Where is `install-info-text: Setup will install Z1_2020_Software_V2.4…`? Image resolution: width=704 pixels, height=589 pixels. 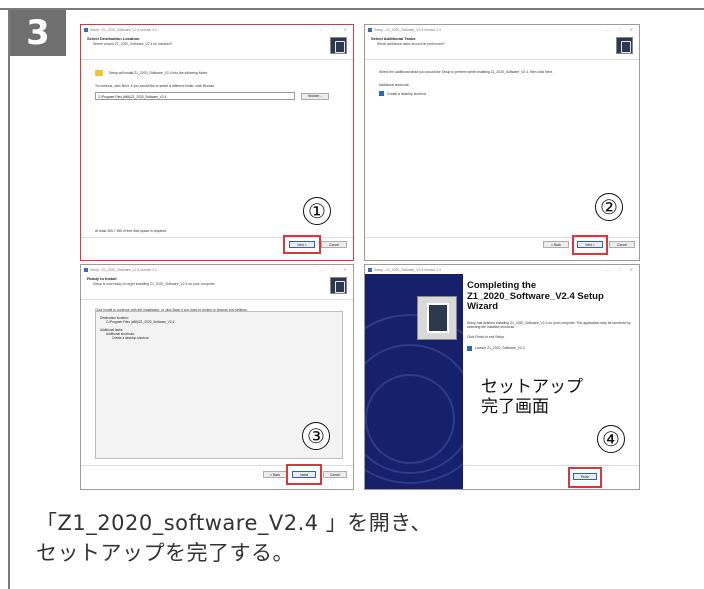 install-info-text: Setup will install Z1_2020_Software_V2.4… is located at coordinates (158, 73).